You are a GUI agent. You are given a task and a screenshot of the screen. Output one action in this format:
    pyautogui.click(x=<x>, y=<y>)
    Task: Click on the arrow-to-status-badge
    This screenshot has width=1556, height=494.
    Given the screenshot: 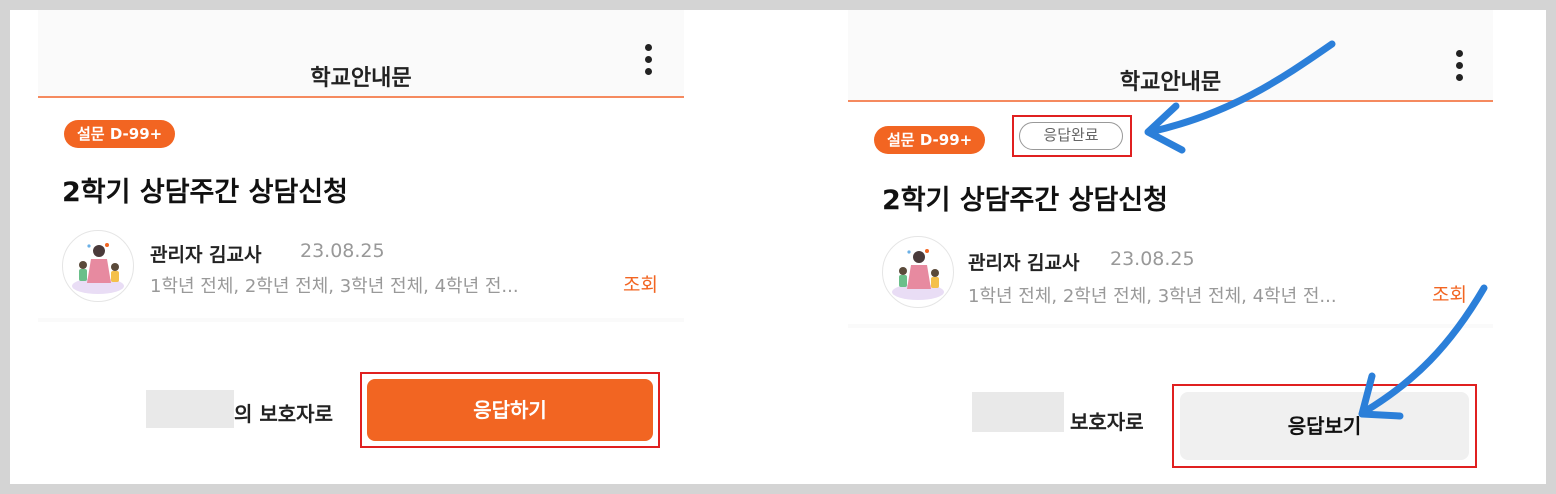 What is the action you would take?
    pyautogui.click(x=1241, y=88)
    